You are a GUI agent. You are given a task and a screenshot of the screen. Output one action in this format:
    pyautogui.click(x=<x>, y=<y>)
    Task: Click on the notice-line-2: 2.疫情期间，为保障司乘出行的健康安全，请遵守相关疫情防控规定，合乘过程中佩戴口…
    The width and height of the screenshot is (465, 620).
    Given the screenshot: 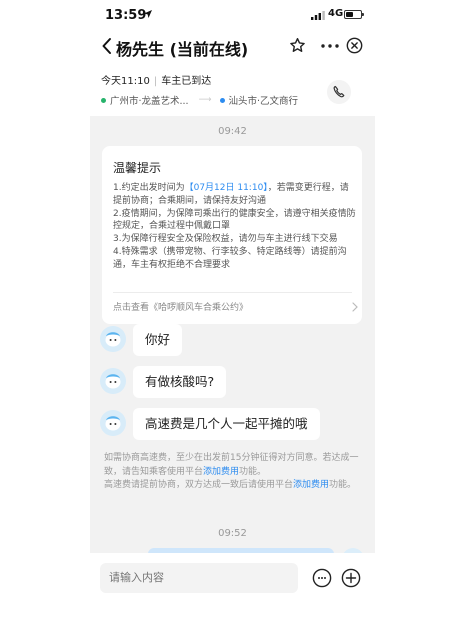 What is the action you would take?
    pyautogui.click(x=234, y=220)
    